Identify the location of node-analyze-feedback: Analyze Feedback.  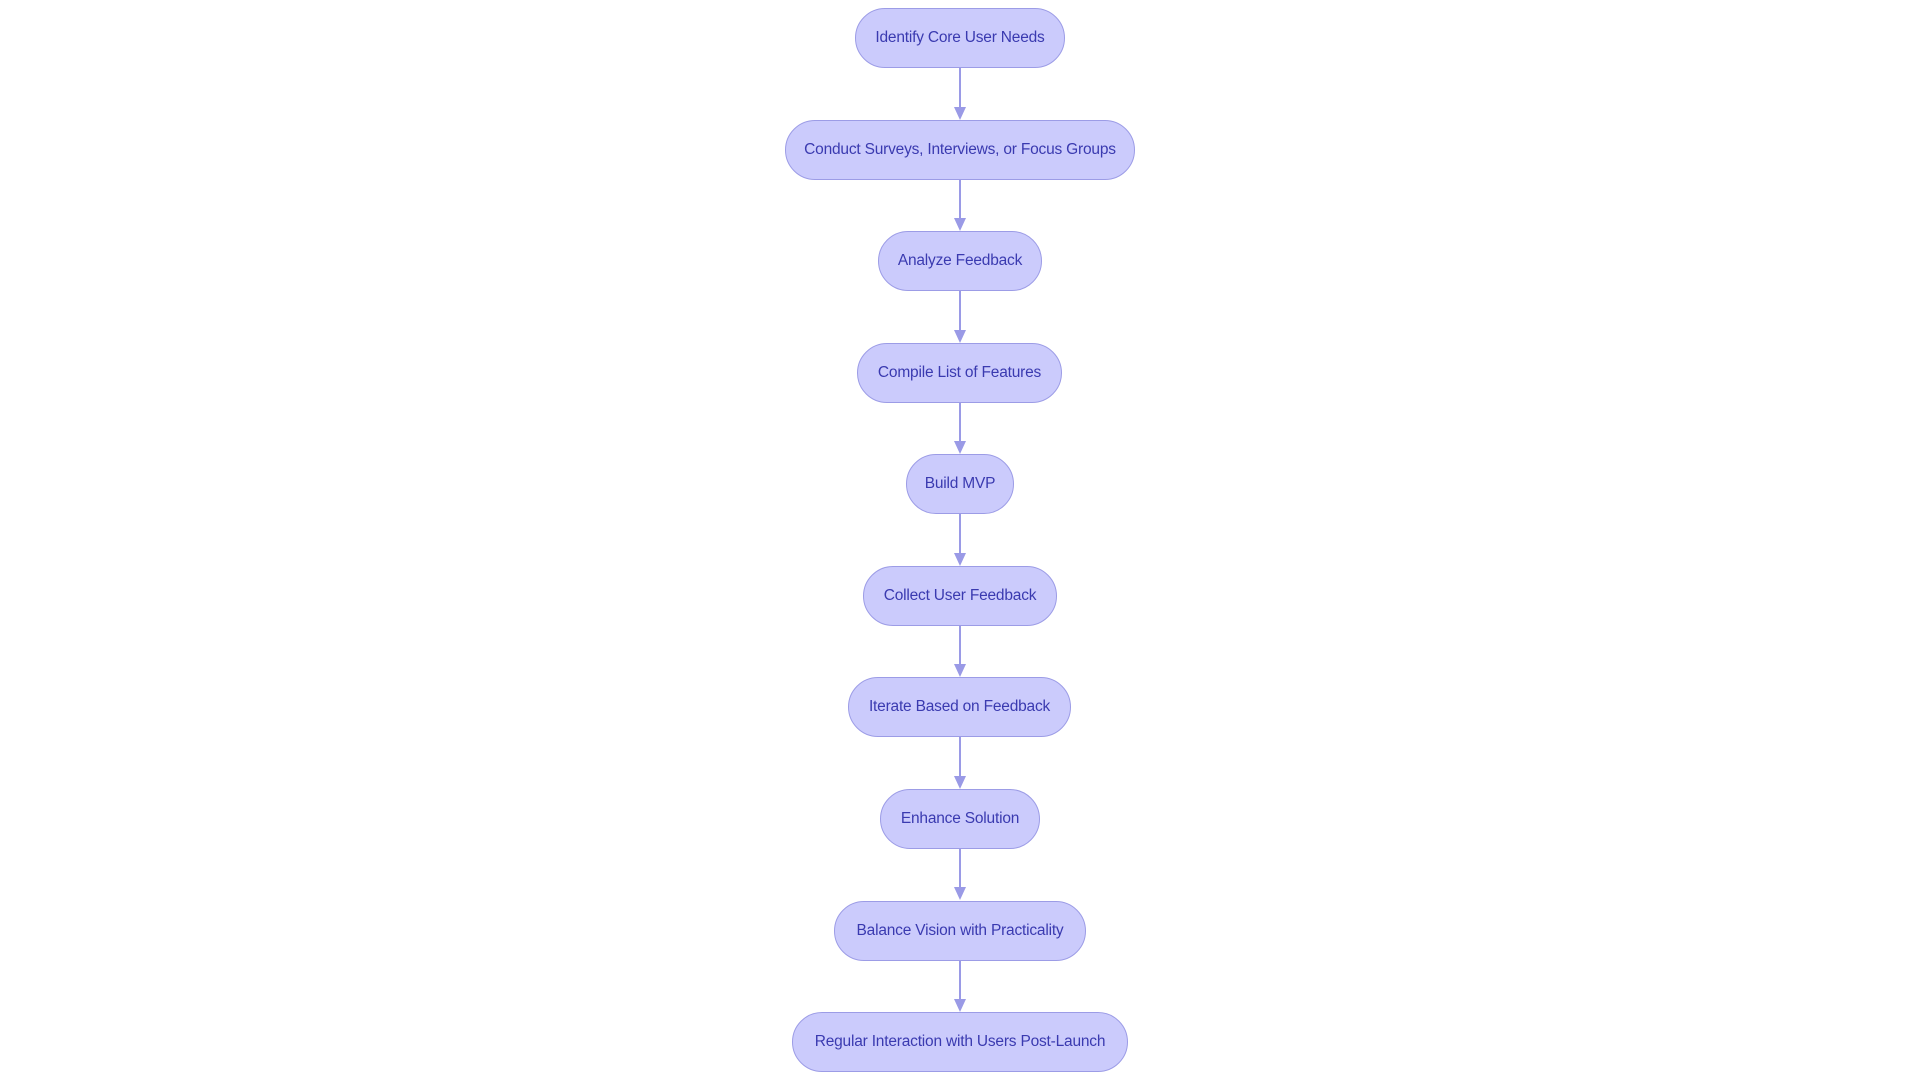
(960, 261).